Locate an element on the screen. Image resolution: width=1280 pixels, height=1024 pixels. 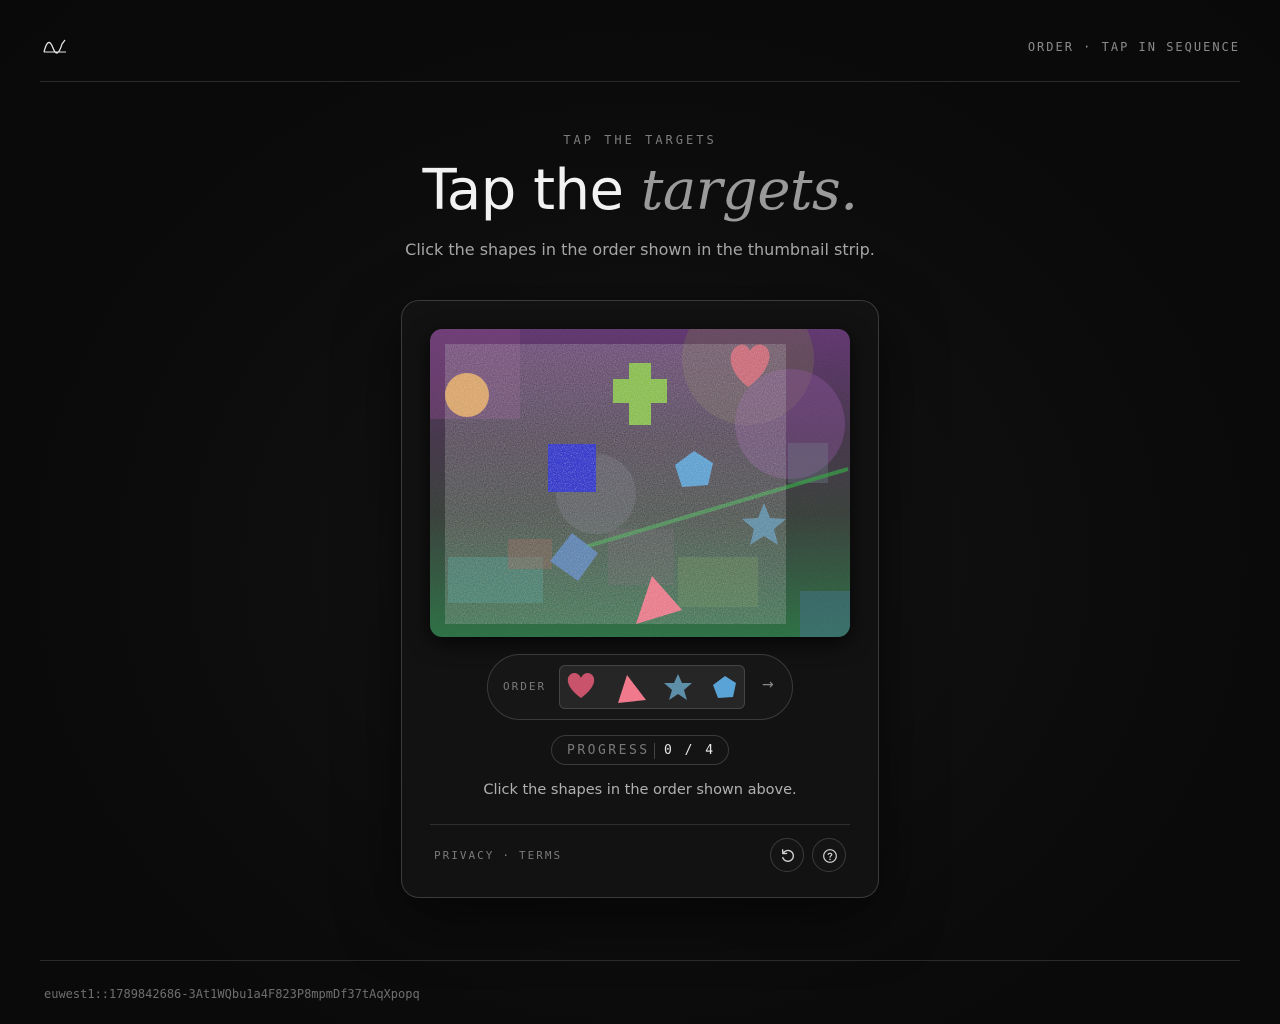
reload-icon is located at coordinates (787, 855).